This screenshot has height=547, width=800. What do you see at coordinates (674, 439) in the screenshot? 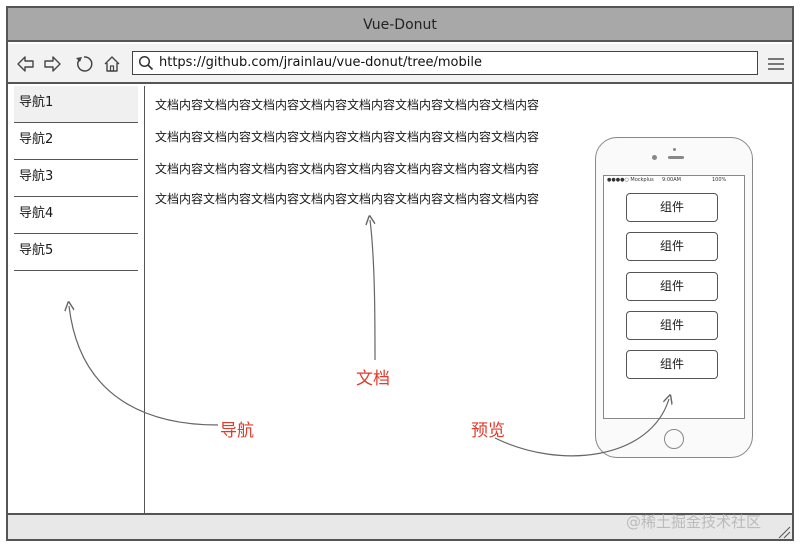
I see `phone-home-button` at bounding box center [674, 439].